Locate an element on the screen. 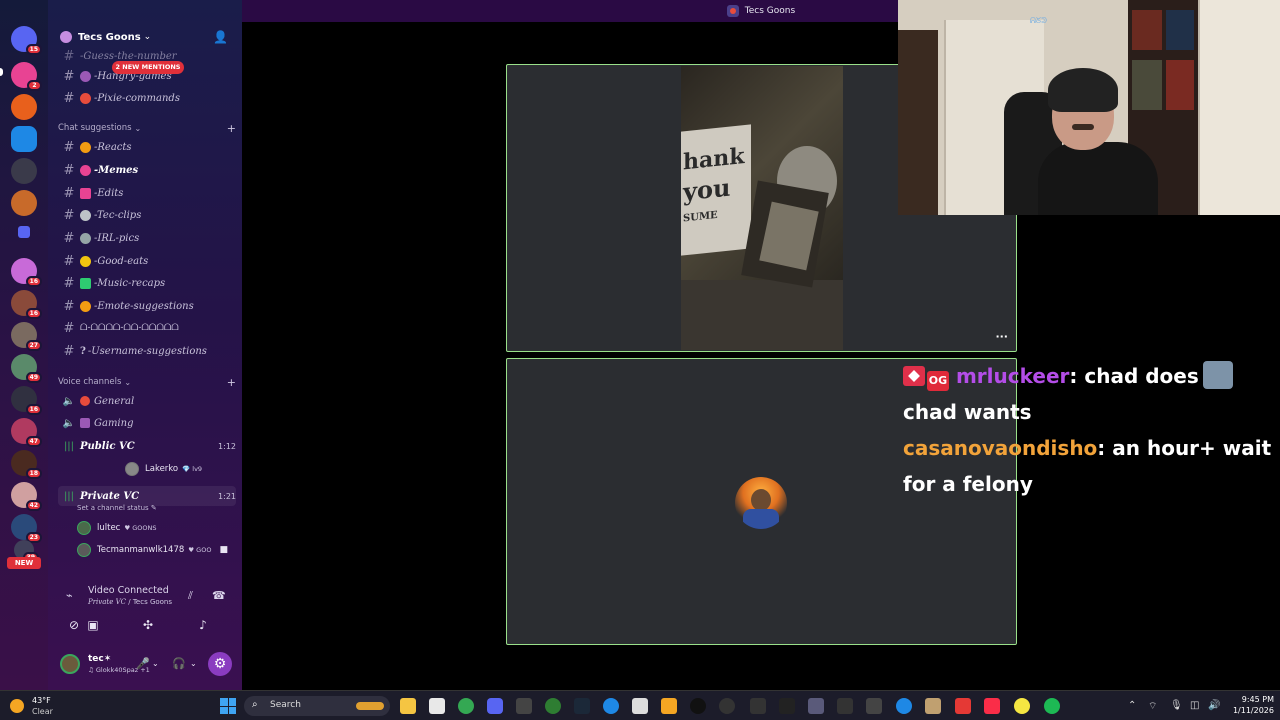  settings-icon is located at coordinates (727, 706).